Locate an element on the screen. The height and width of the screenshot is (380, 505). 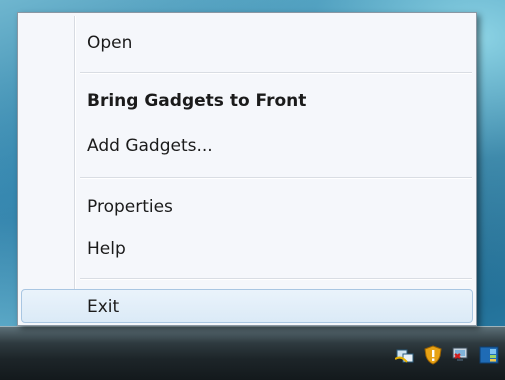
security-alert-icon is located at coordinates (433, 355).